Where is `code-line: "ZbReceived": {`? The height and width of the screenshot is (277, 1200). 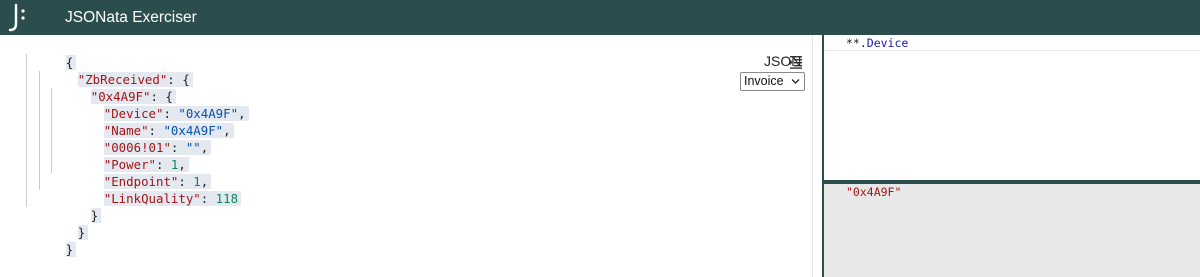
code-line: "ZbReceived": { is located at coordinates (113, 70).